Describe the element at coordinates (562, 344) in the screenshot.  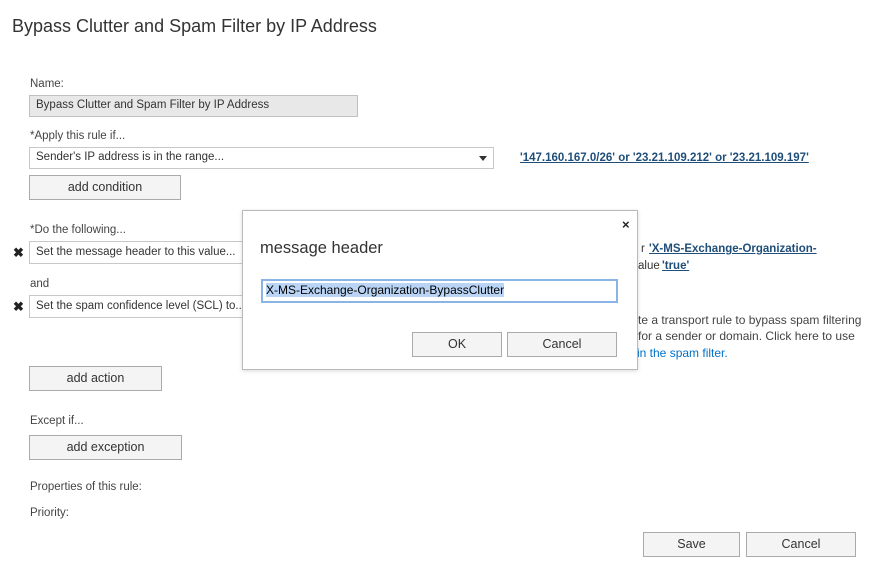
I see `dialog-cancel-button: Cancel` at that location.